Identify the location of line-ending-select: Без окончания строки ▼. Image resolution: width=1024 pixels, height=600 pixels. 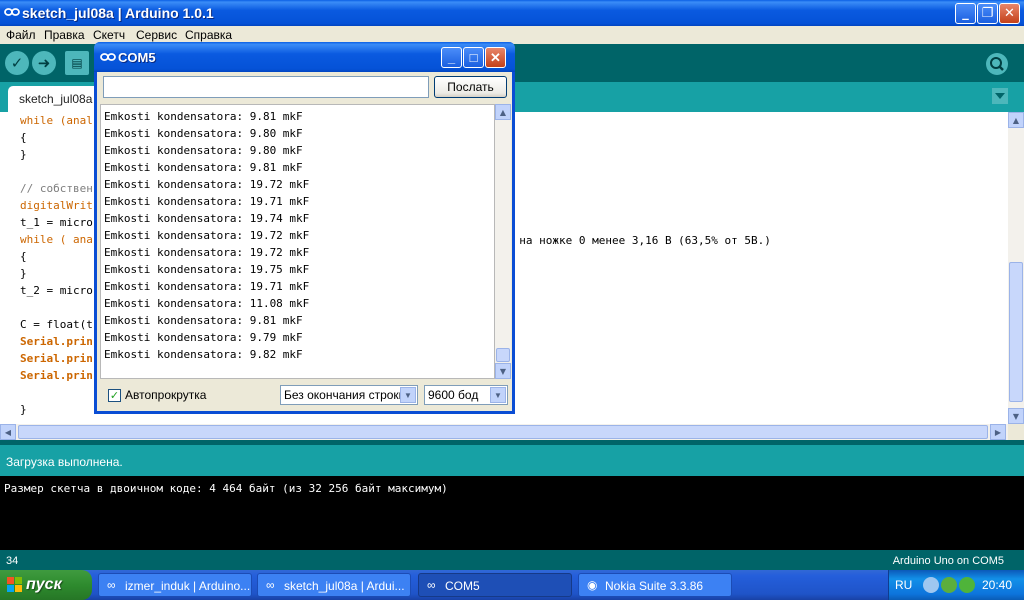
(349, 395).